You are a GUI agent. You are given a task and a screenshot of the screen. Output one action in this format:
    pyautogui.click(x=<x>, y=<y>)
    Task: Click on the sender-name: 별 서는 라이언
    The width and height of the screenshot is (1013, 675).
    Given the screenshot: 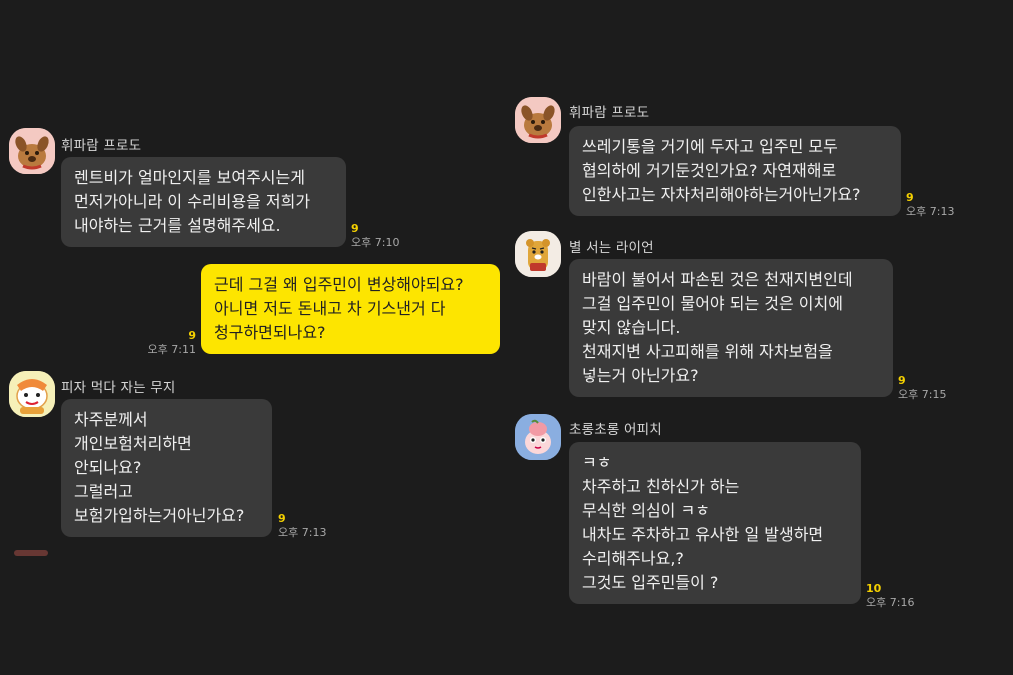 What is the action you would take?
    pyautogui.click(x=611, y=248)
    